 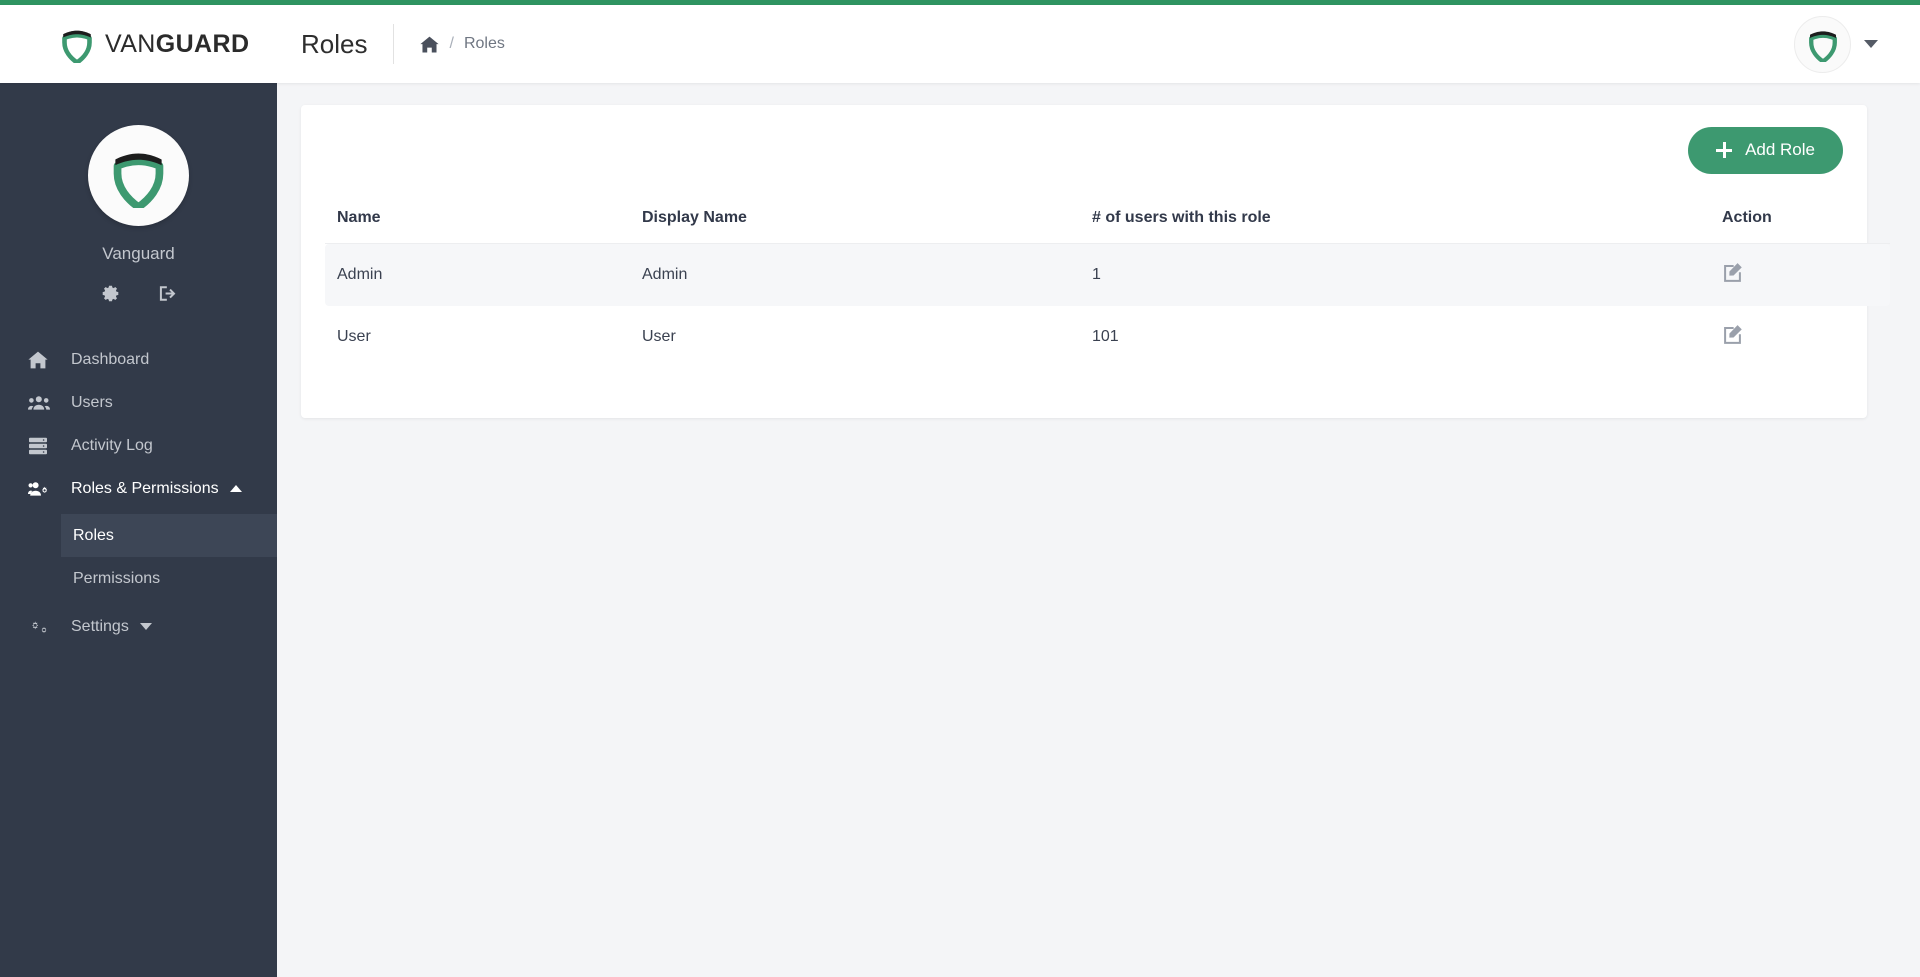 I want to click on add-role-button: Add Role, so click(x=1765, y=150).